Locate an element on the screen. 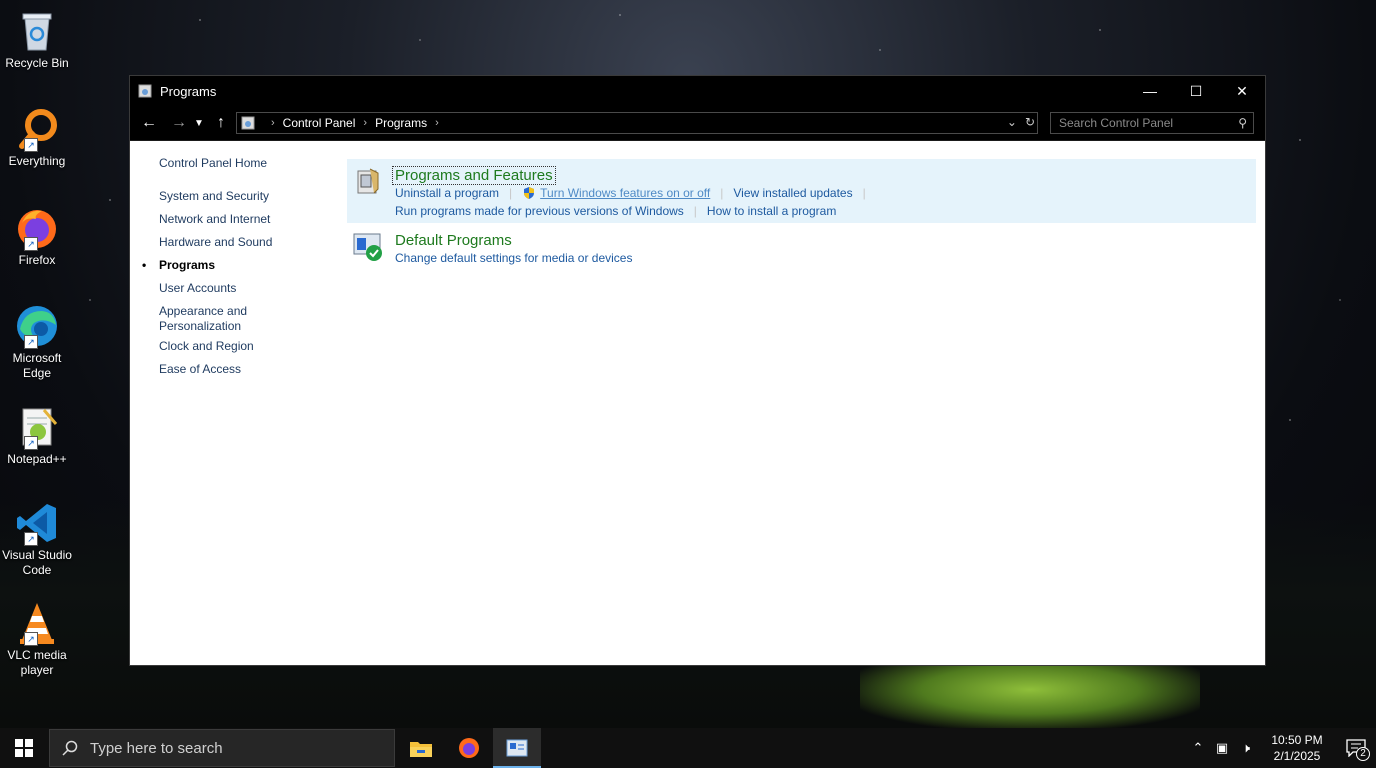  desktop-icon-label: Firefox is located at coordinates (37, 260).